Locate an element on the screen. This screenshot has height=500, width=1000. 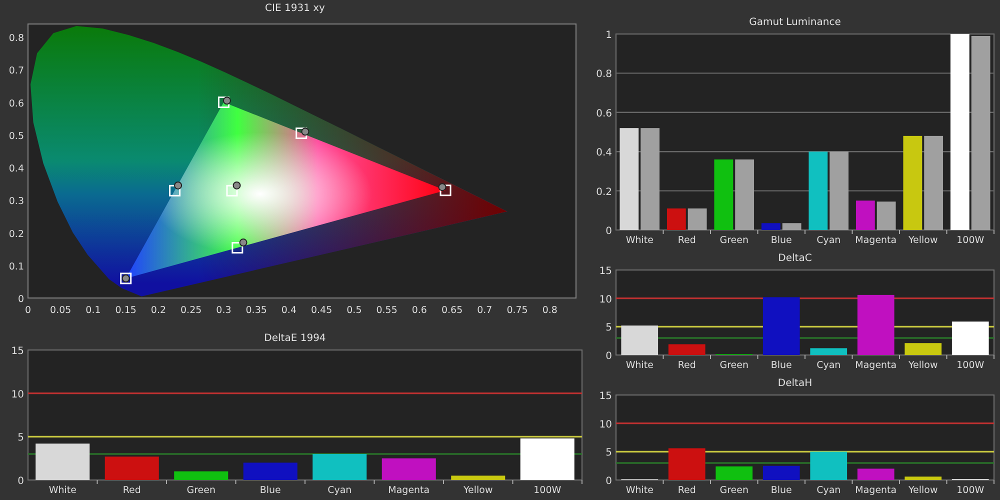
axis-tick-label: 0.25 is located at coordinates (191, 310).